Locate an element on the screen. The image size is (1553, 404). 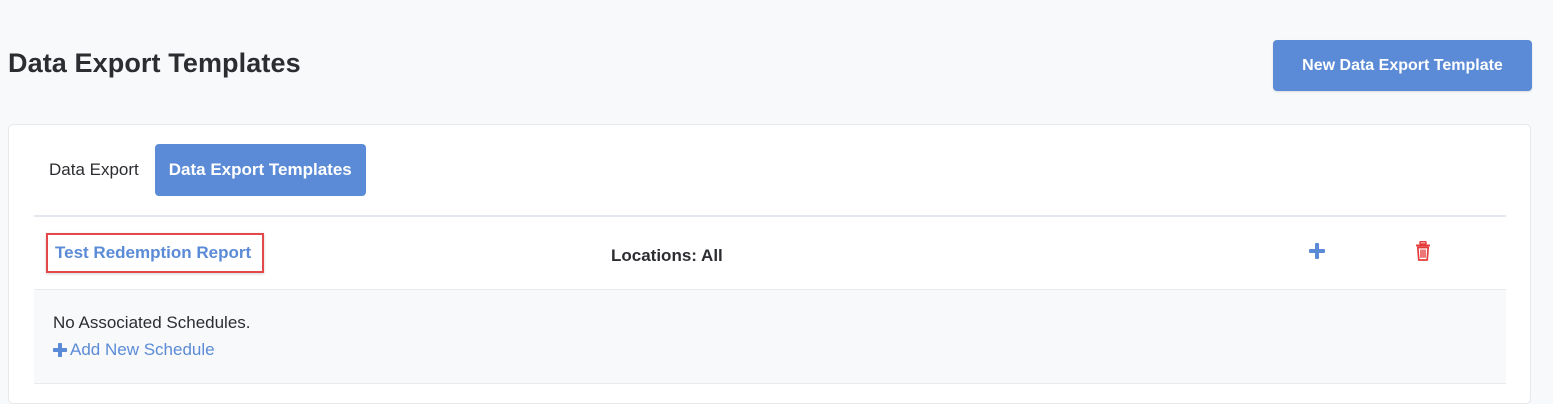
tab-bar: Data Export Data Export Templates is located at coordinates (200, 170).